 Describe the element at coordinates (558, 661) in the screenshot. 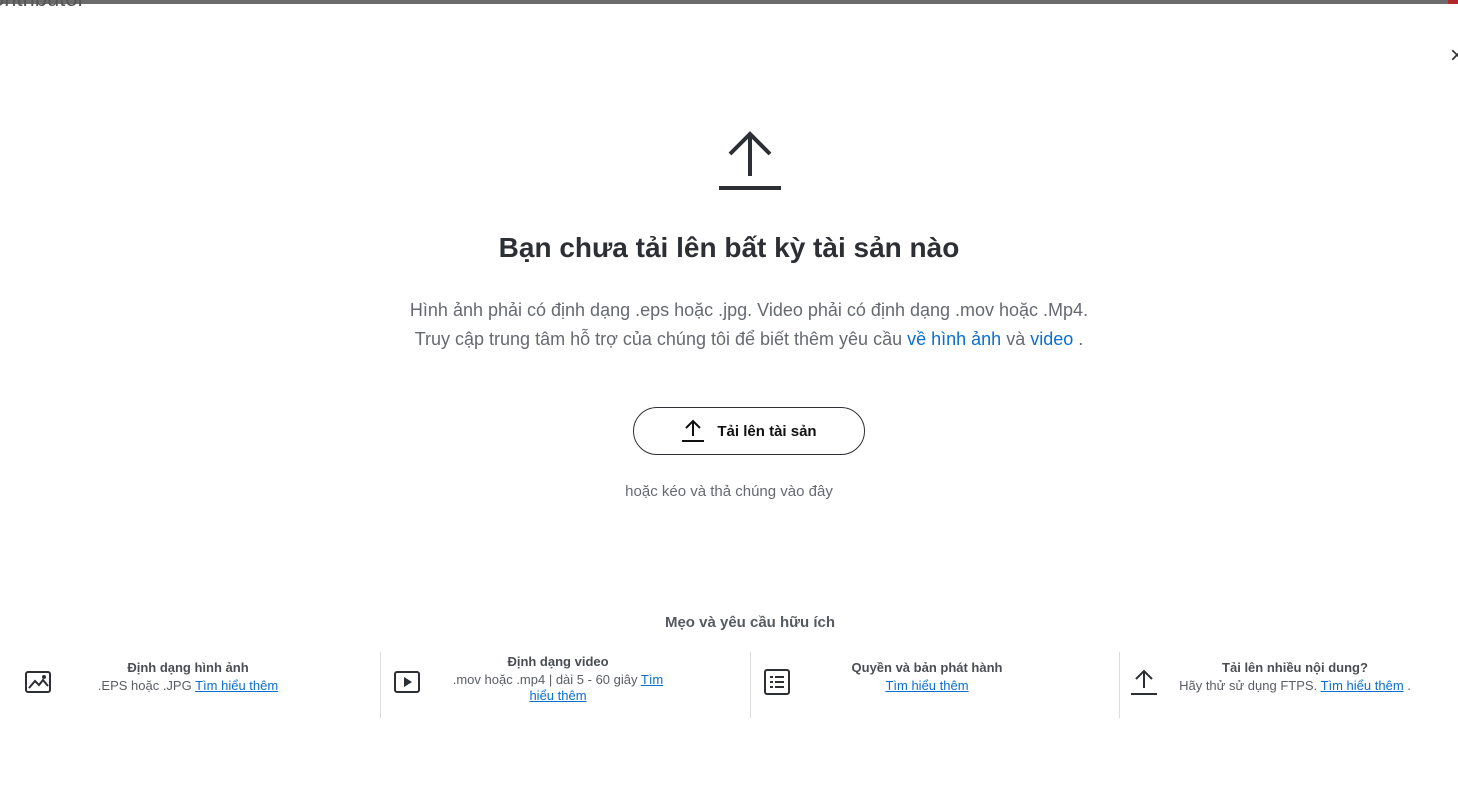

I see `tip-title: Định dạng video` at that location.